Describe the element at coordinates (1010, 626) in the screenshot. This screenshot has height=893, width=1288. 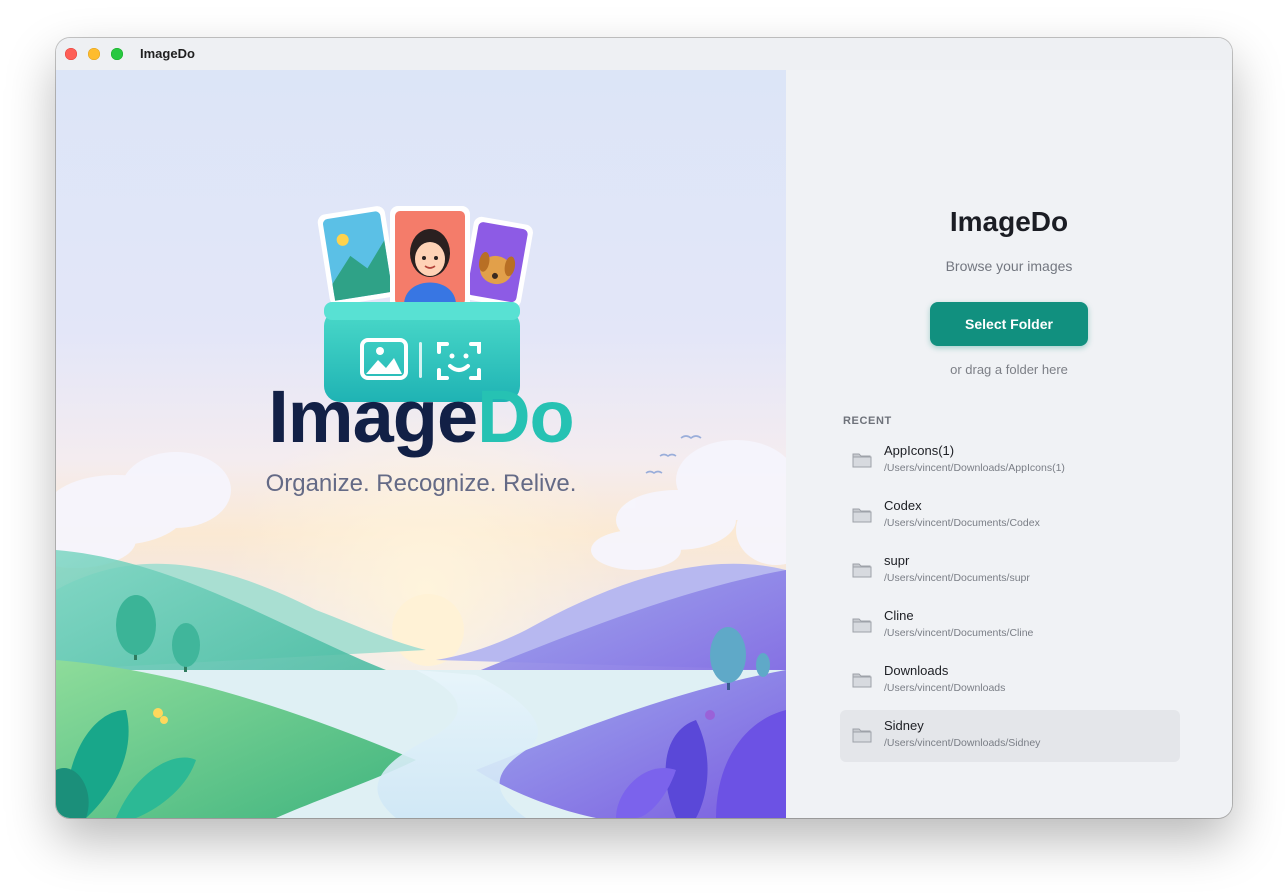
I see `recent-item: Cline /Users/vincent/Documents/Cline` at that location.